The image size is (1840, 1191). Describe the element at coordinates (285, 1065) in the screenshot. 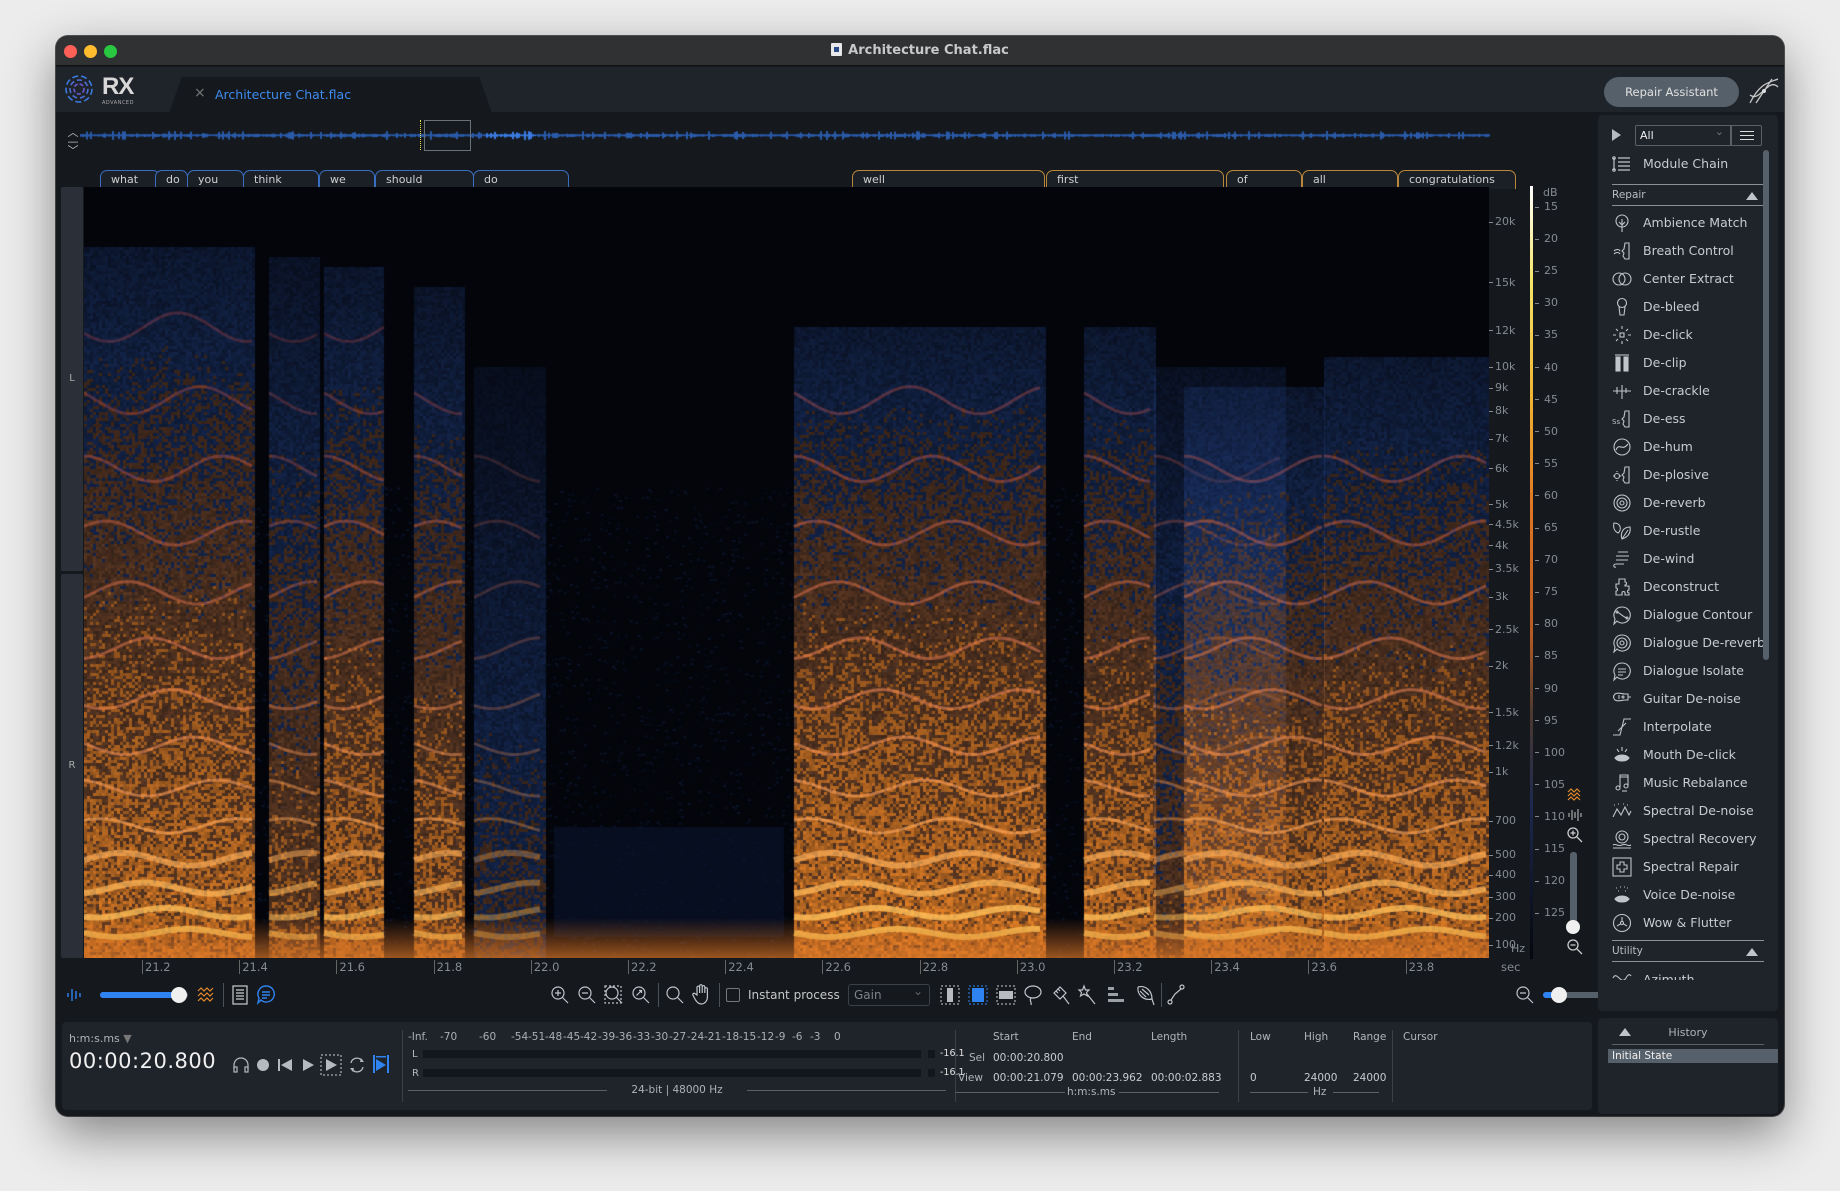

I see `skip-to-start-icon` at that location.